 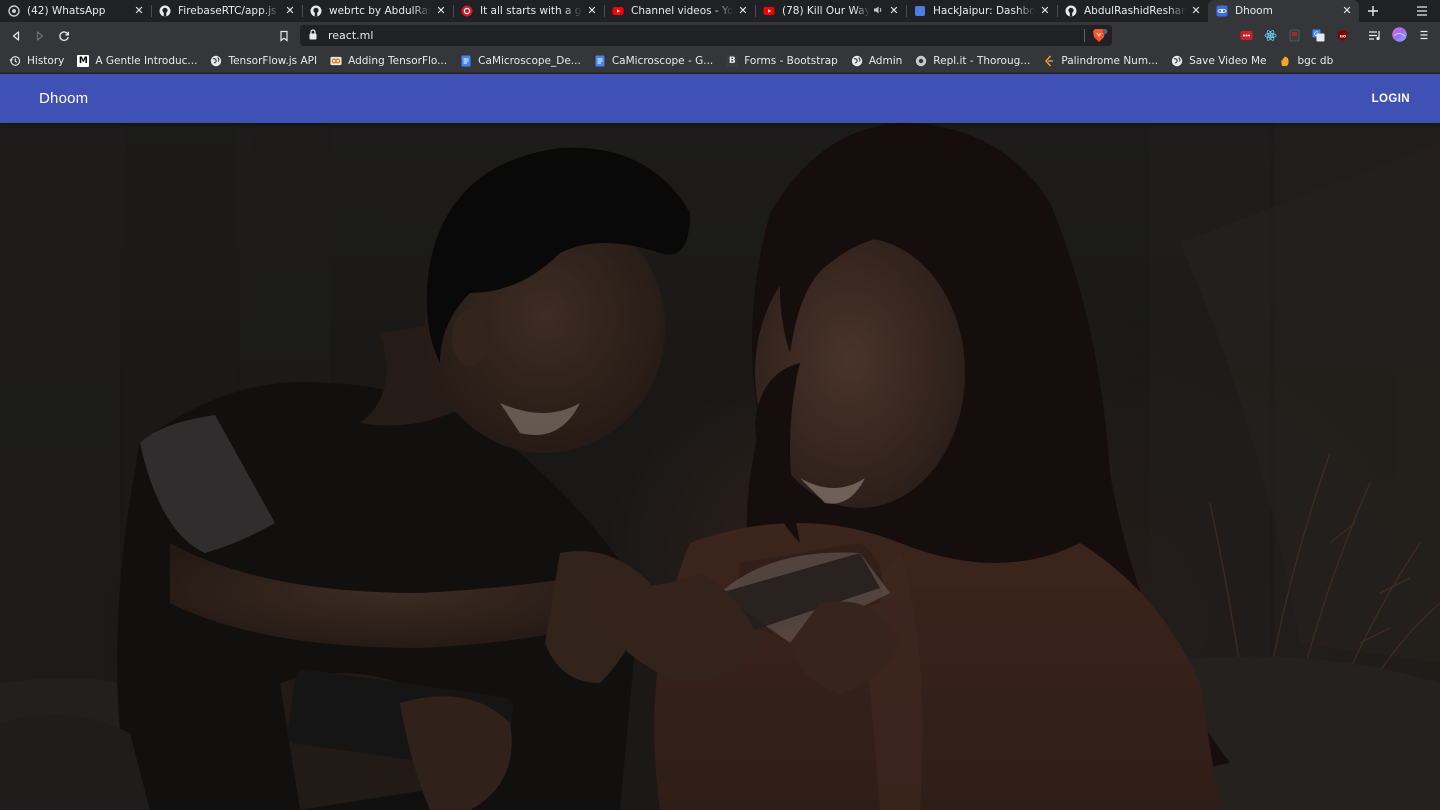 What do you see at coordinates (273, 60) in the screenshot?
I see `bookmark-label: TensorFlow.js API` at bounding box center [273, 60].